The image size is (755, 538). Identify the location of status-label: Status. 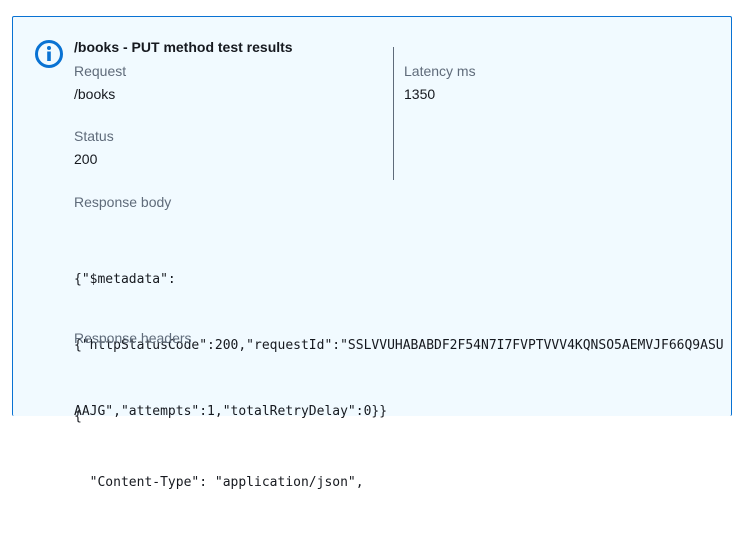
(94, 136).